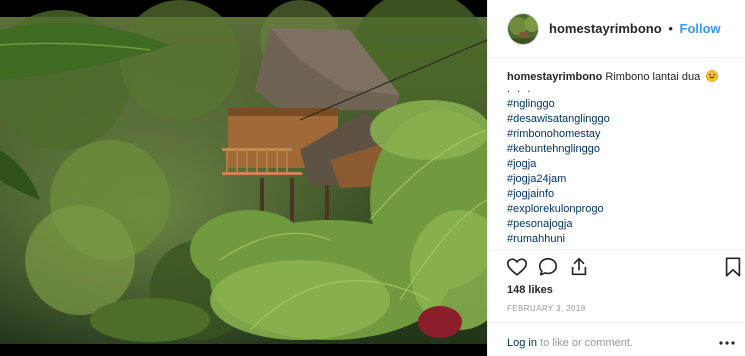  Describe the element at coordinates (623, 149) in the screenshot. I see `hashtag-link: #kebuntehnglinggo` at that location.